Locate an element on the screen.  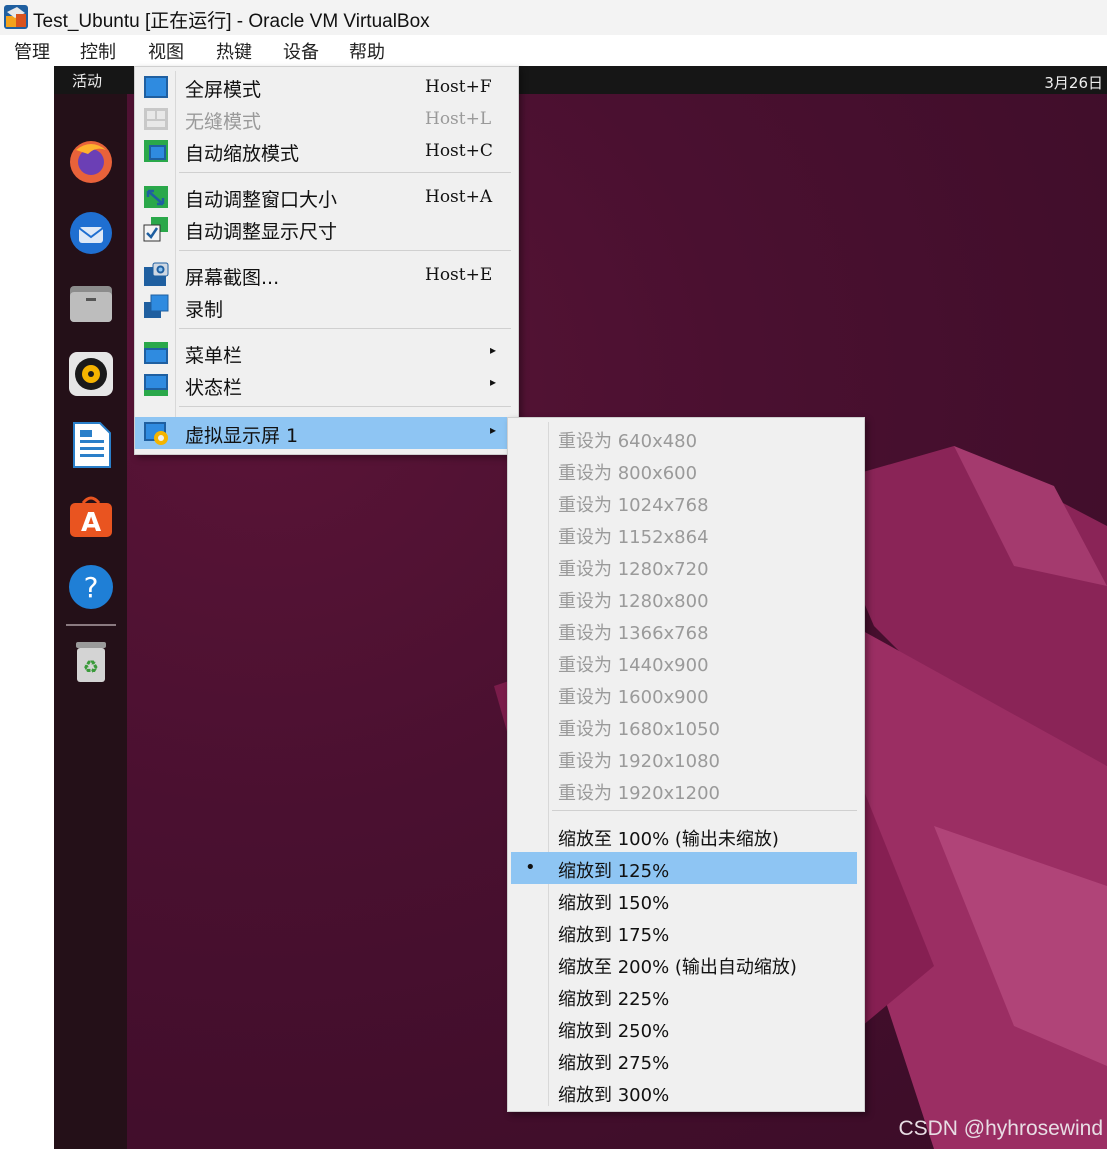
resize-item-1280x720: 重设为 1280x720 is located at coordinates (684, 566).